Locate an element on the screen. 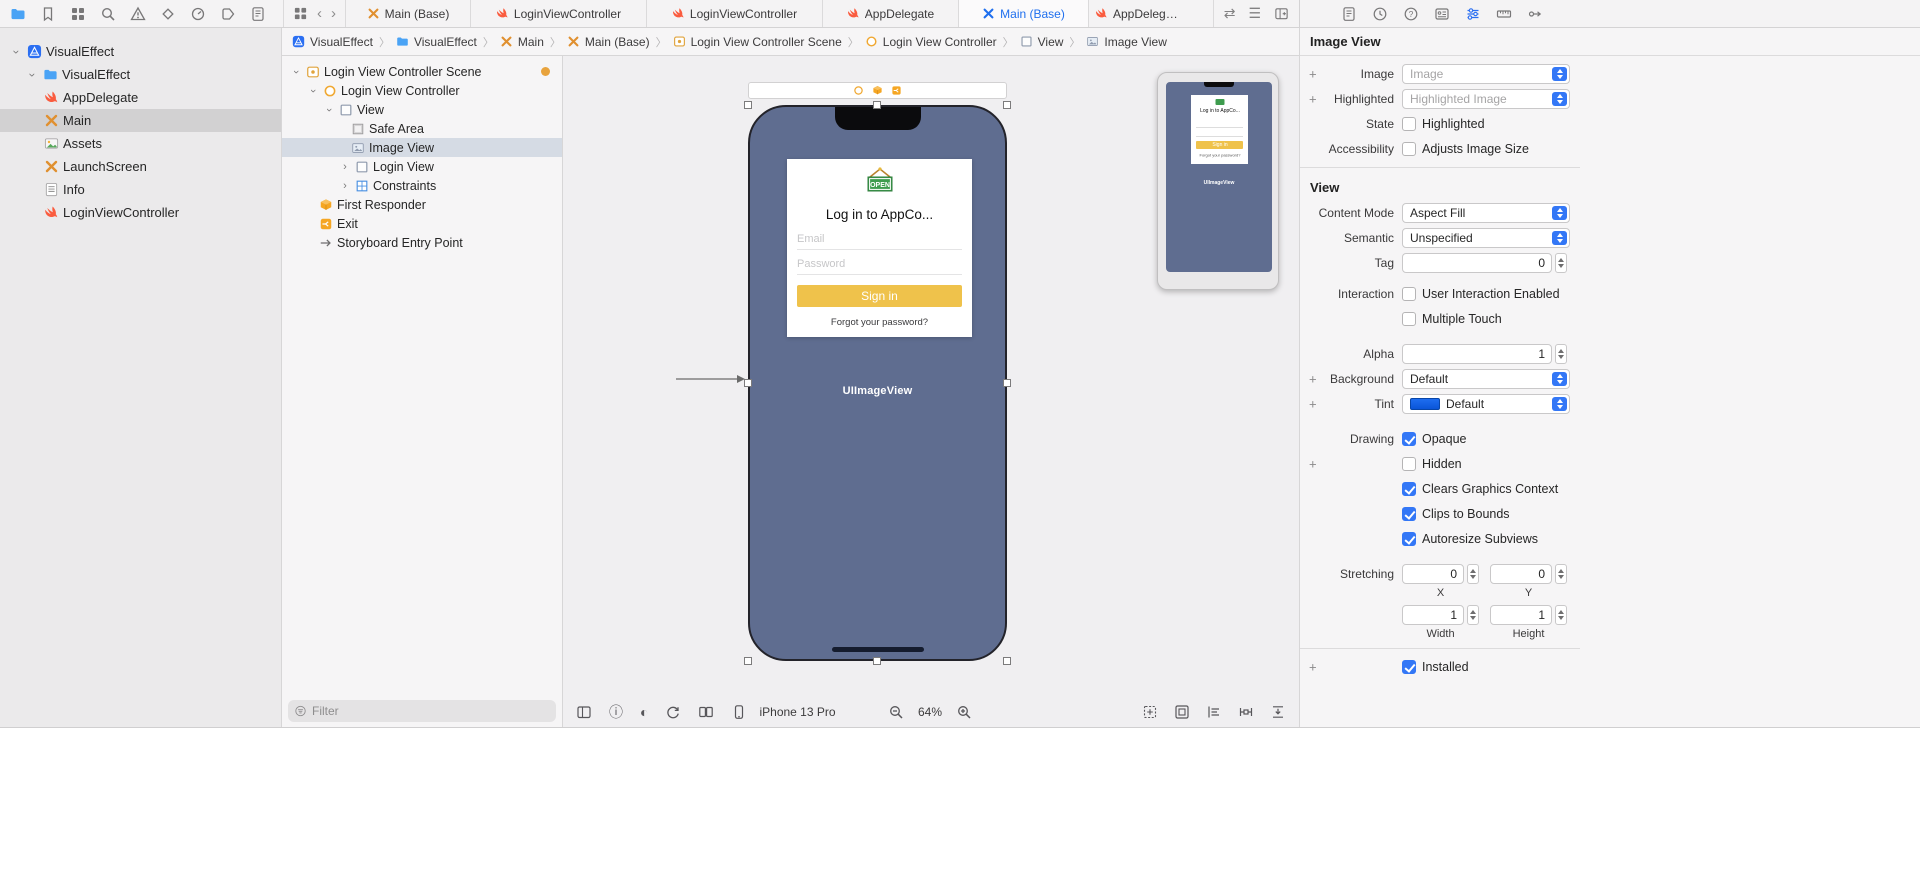  opaque-checkbox is located at coordinates (1409, 439).